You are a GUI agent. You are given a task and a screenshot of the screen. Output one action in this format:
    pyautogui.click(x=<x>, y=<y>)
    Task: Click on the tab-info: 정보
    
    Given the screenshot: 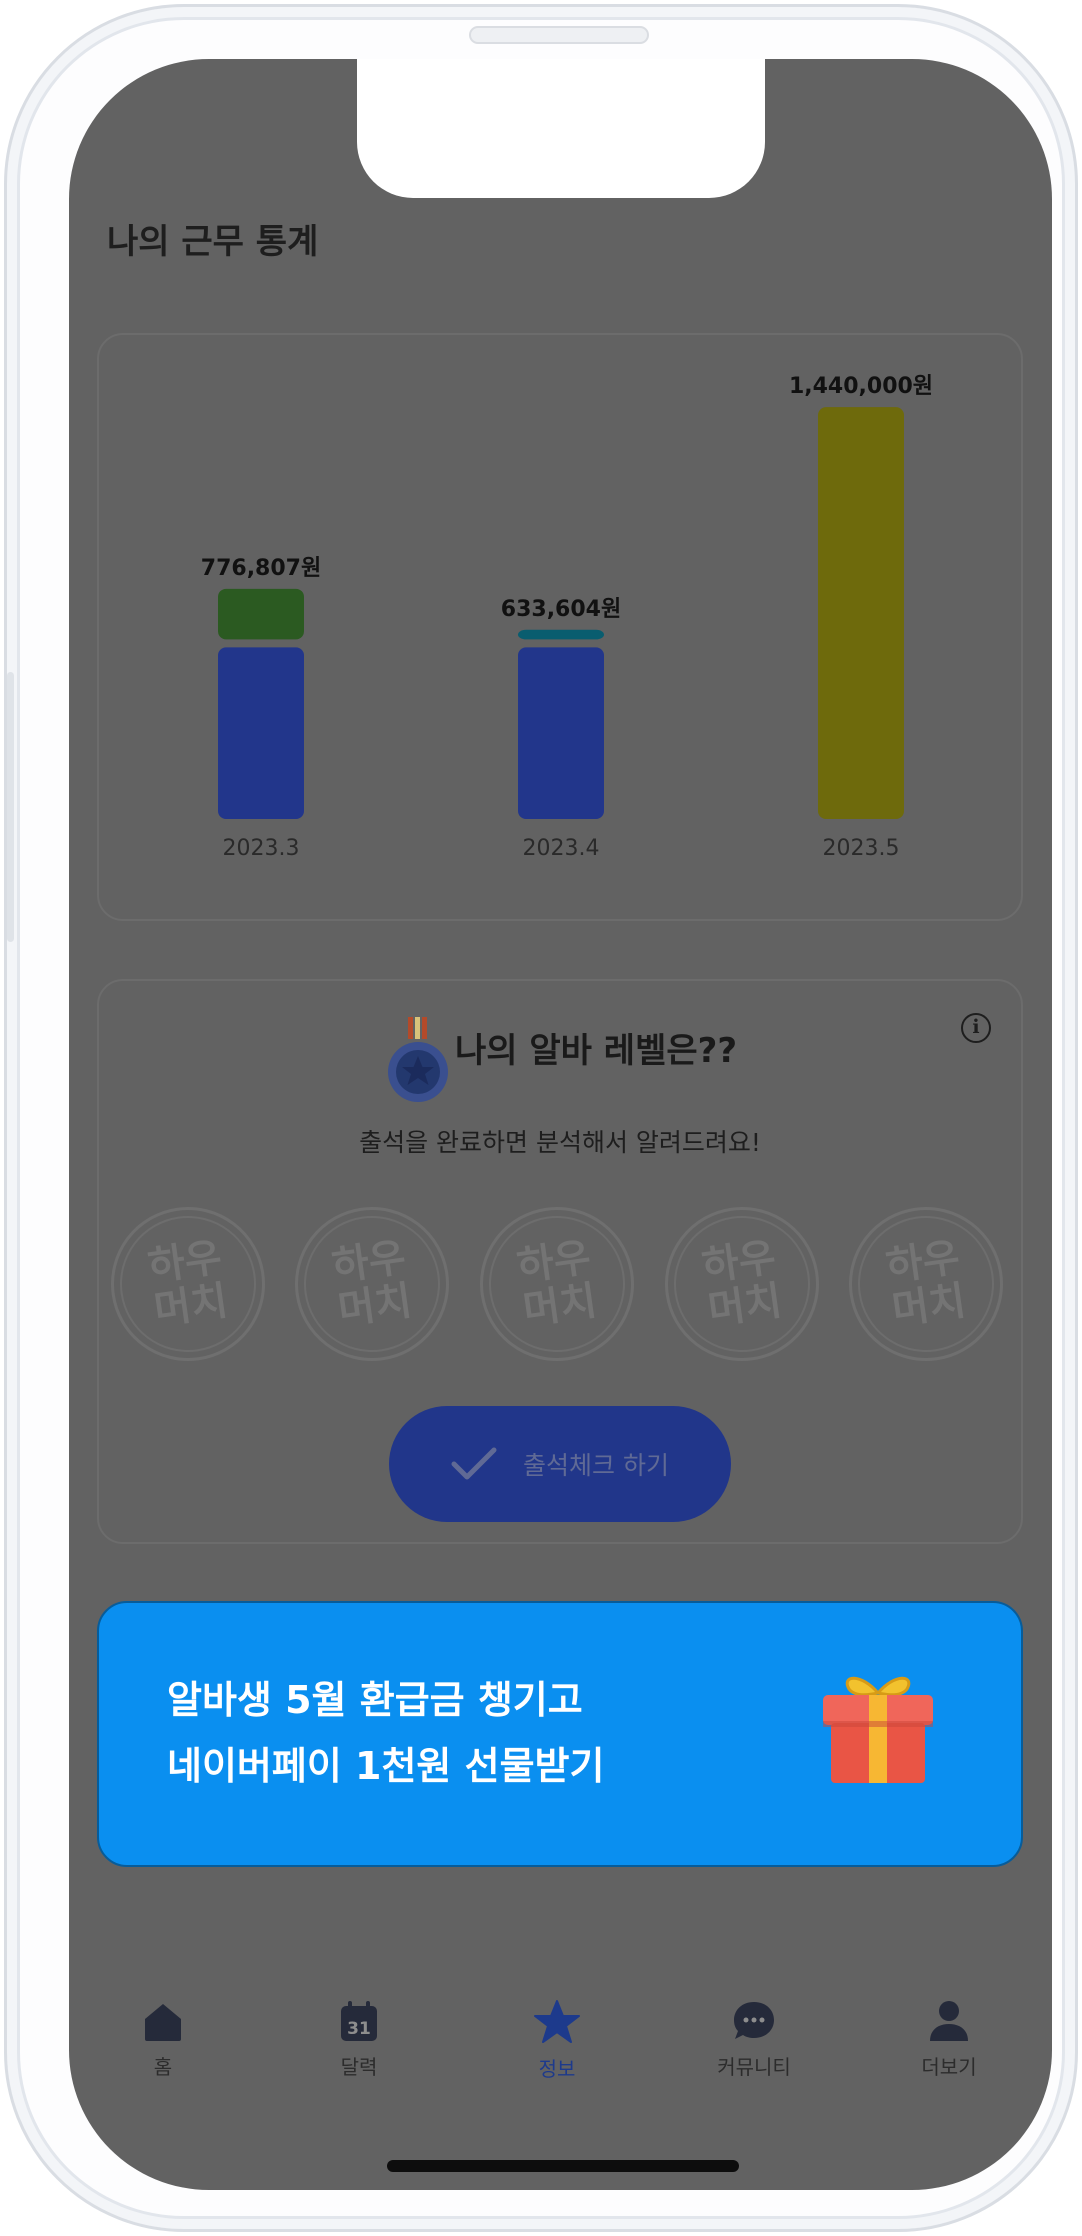 What is the action you would take?
    pyautogui.click(x=557, y=2040)
    